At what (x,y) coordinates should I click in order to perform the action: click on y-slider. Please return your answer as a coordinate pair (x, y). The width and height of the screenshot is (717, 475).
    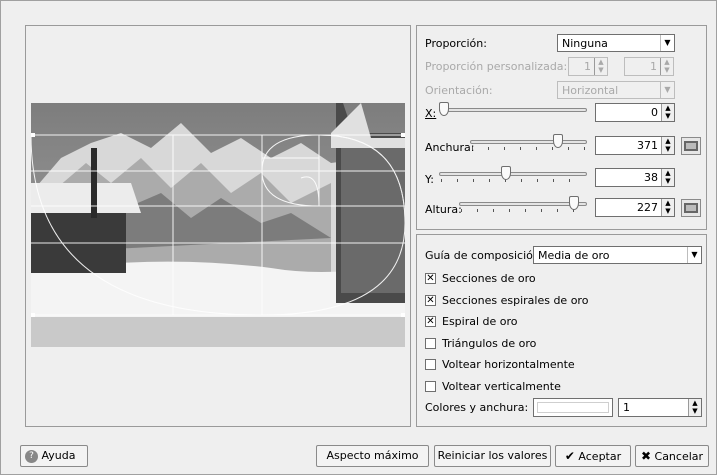
    Looking at the image, I should click on (513, 174).